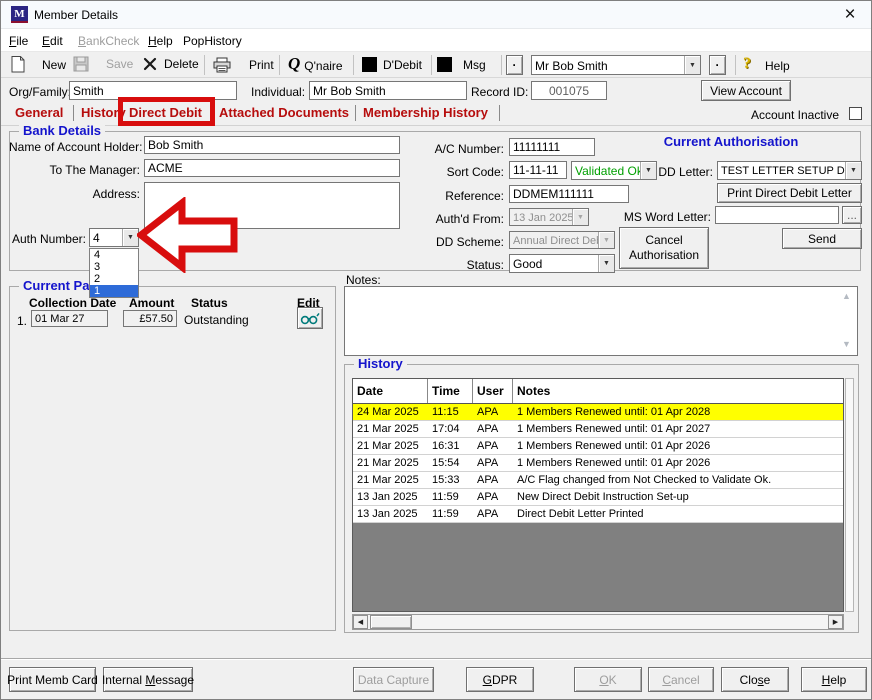 The width and height of the screenshot is (872, 700). I want to click on record-id-label: Record ID:, so click(500, 92).